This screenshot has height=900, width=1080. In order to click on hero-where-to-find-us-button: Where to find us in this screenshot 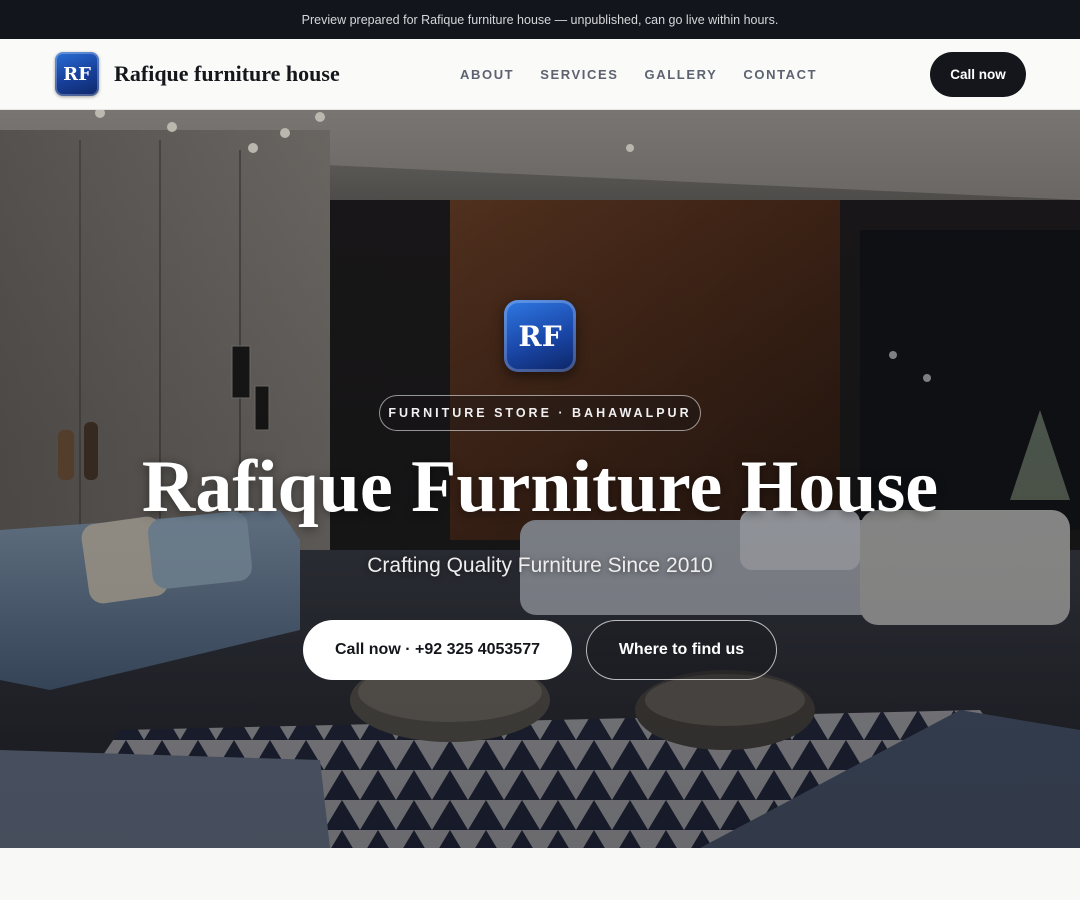, I will do `click(681, 650)`.